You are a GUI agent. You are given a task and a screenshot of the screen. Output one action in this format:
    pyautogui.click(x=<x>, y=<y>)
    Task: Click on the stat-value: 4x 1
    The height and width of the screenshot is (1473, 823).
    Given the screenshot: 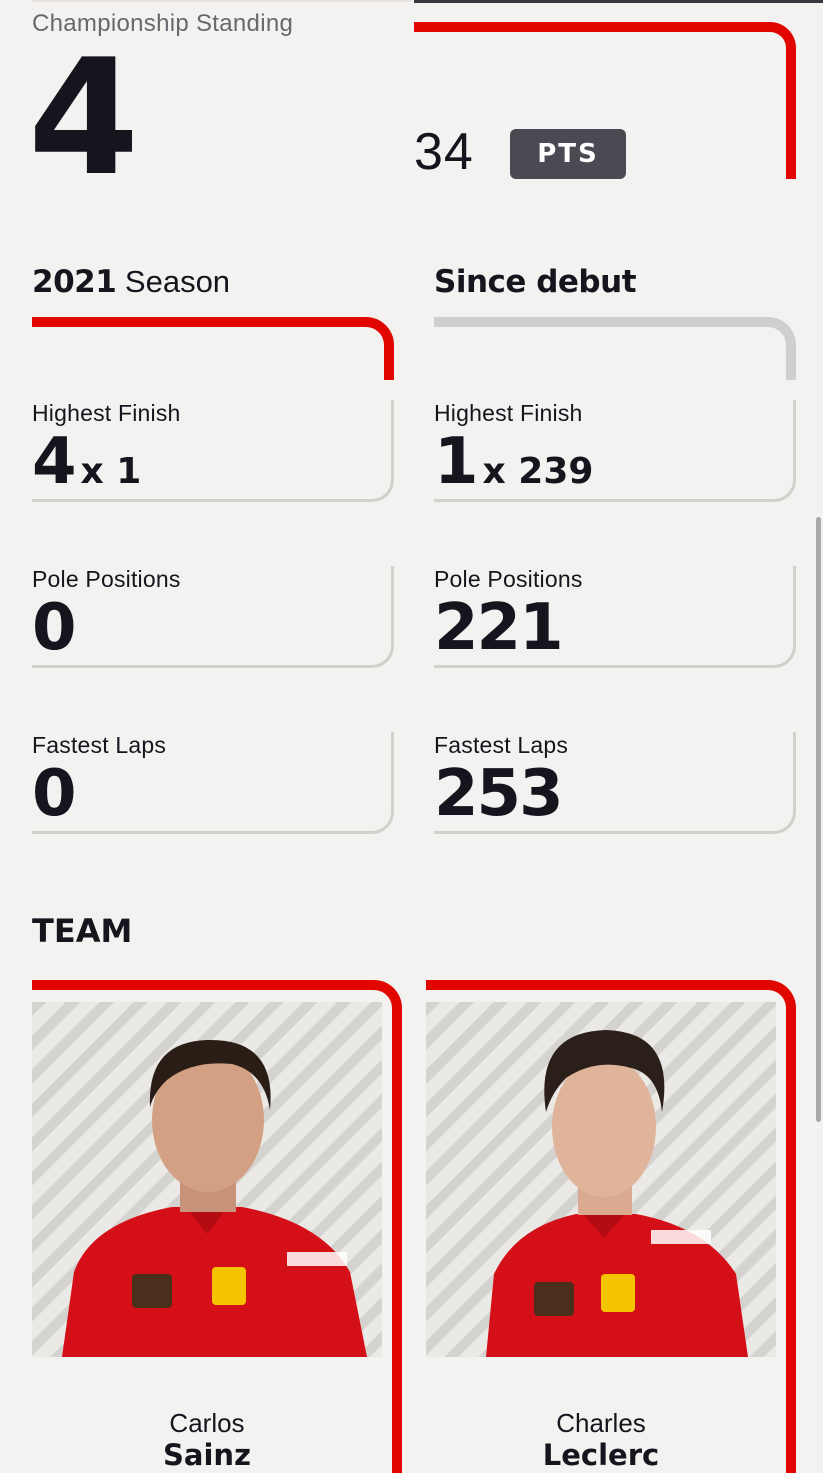 What is the action you would take?
    pyautogui.click(x=86, y=462)
    